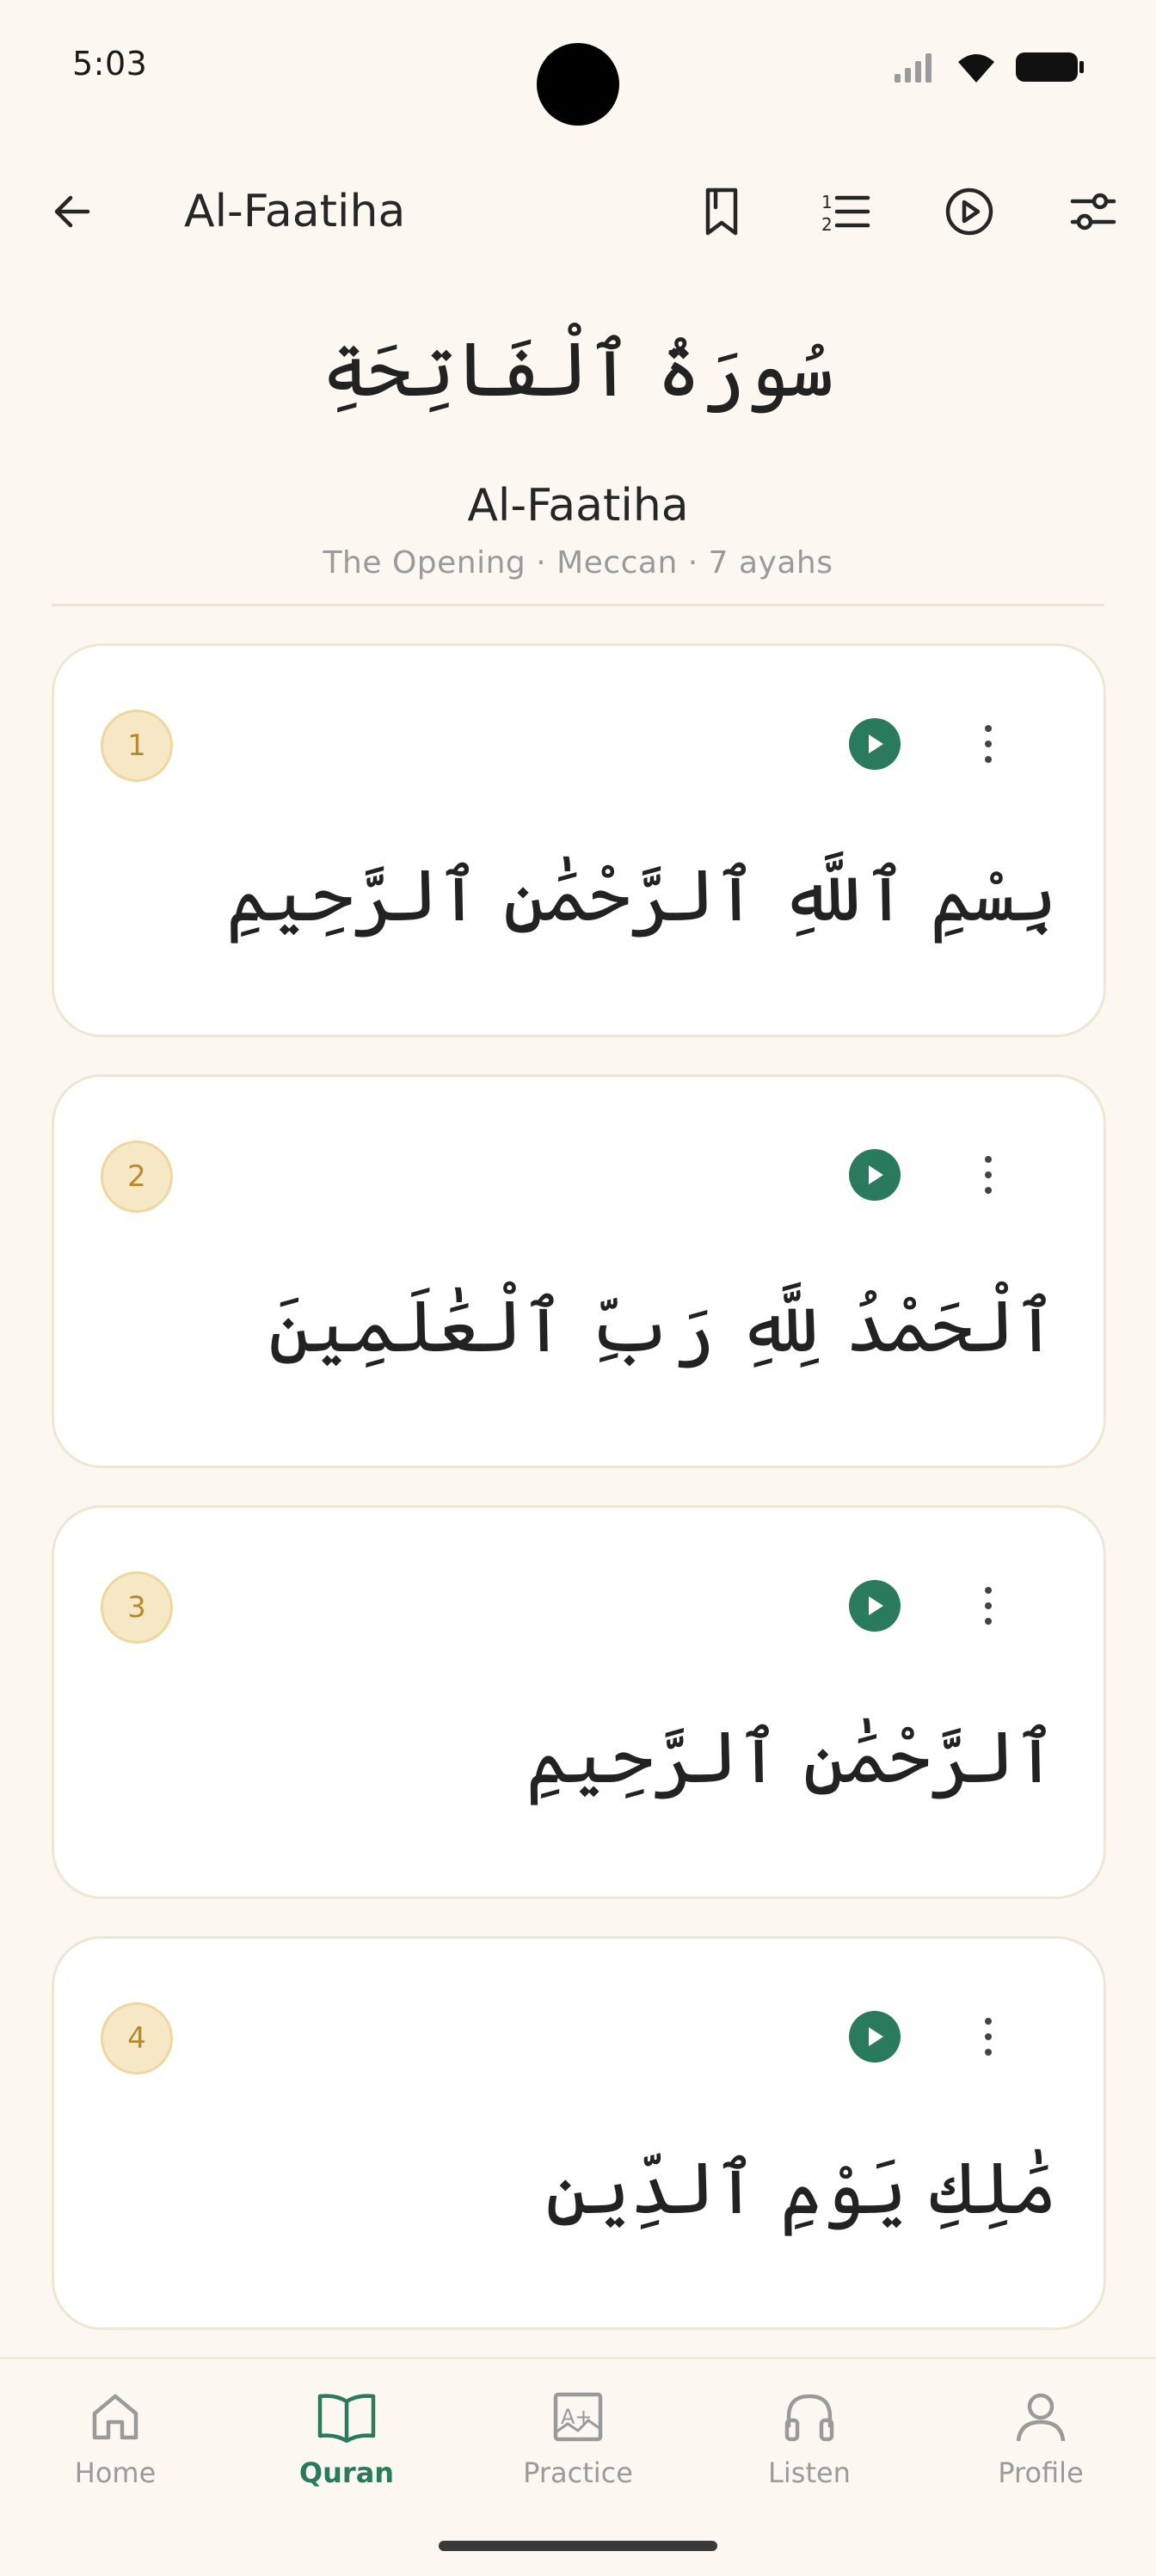  I want to click on home-indicator, so click(578, 2546).